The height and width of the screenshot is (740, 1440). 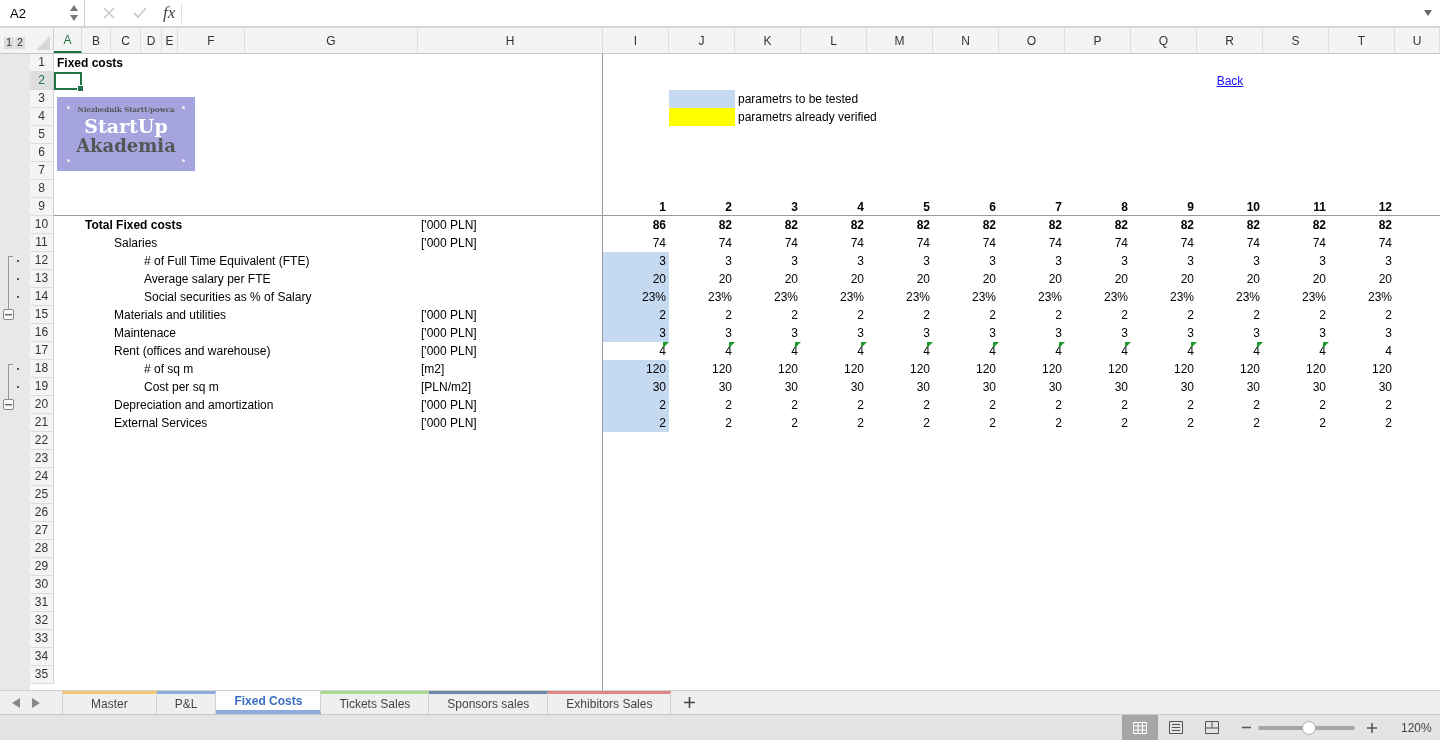 I want to click on column-header: D, so click(x=151, y=40).